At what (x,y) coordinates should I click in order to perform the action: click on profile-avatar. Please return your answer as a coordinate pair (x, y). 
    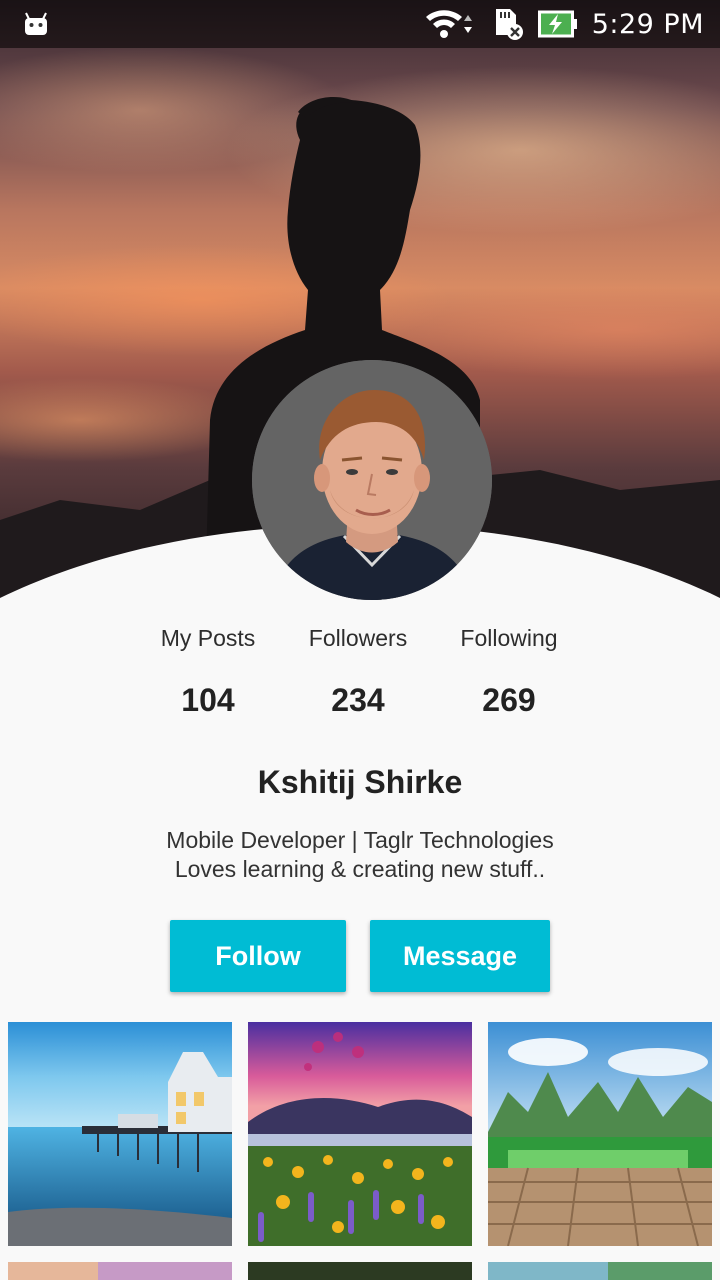
    Looking at the image, I should click on (372, 480).